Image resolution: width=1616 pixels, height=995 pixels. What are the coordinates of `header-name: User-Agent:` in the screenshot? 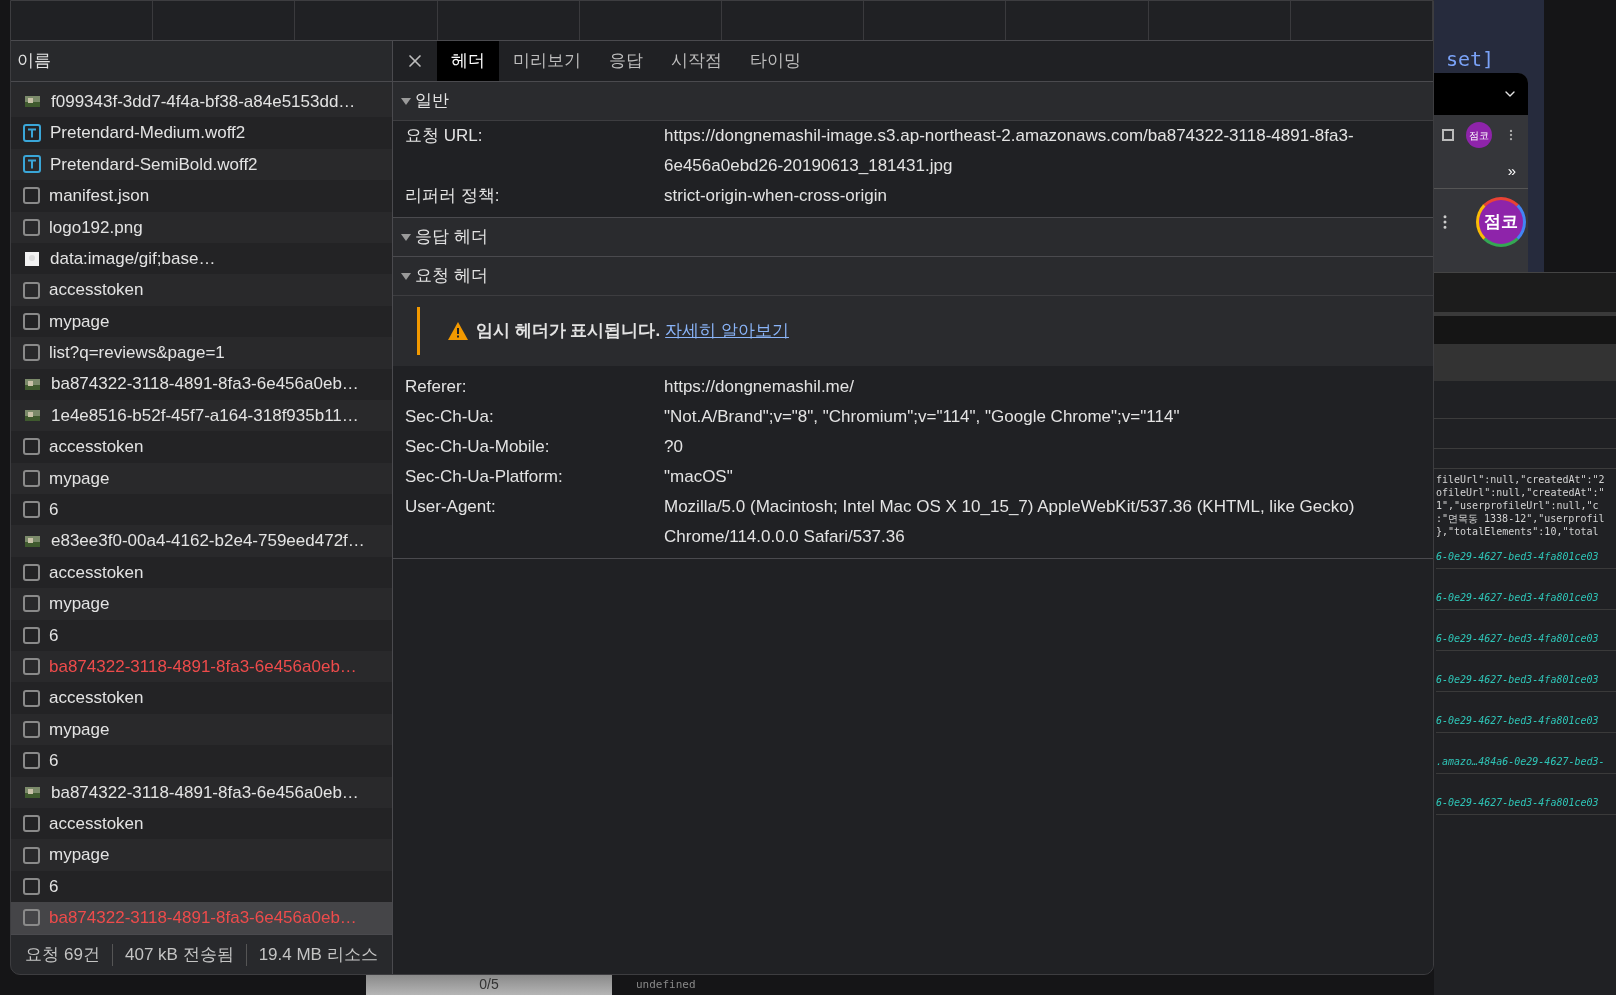 It's located at (451, 507).